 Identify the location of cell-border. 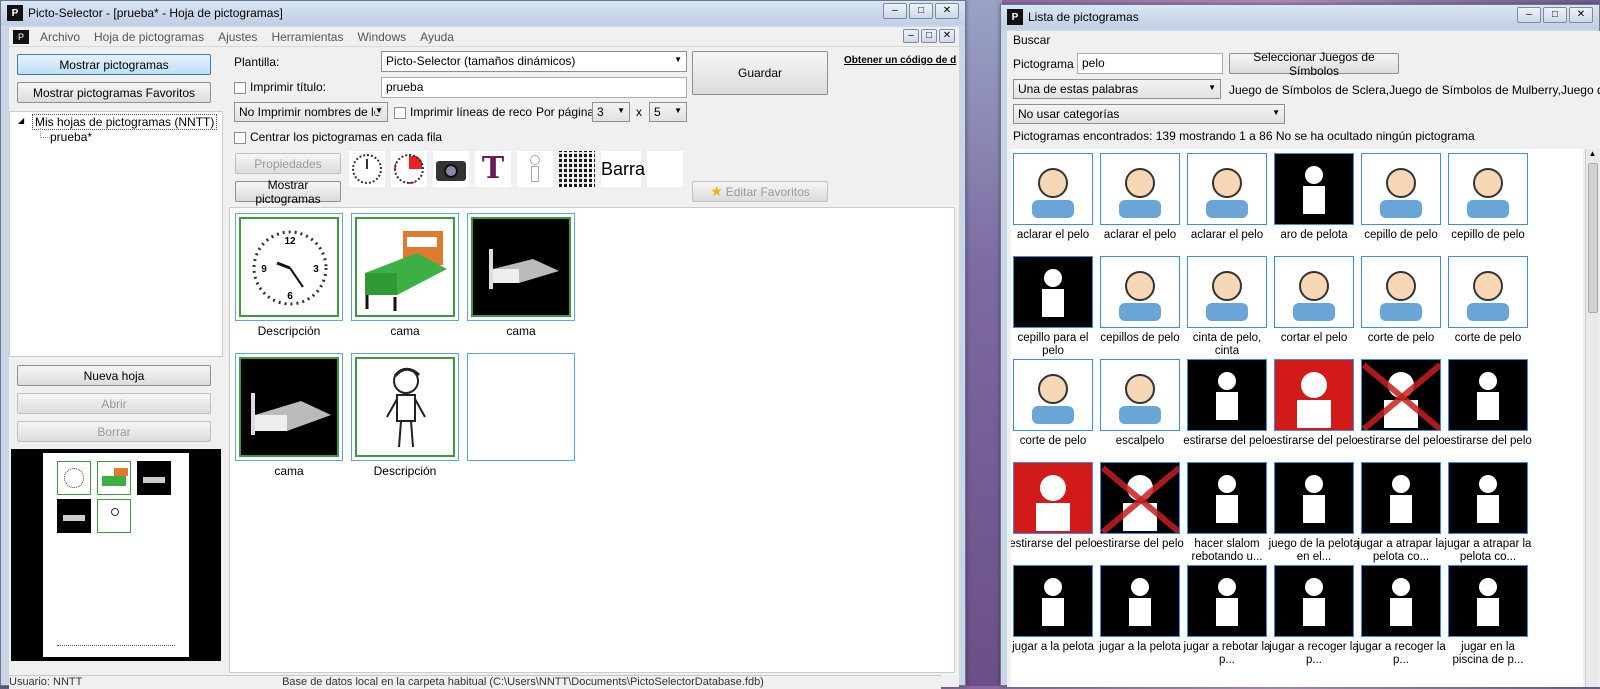
(405, 267).